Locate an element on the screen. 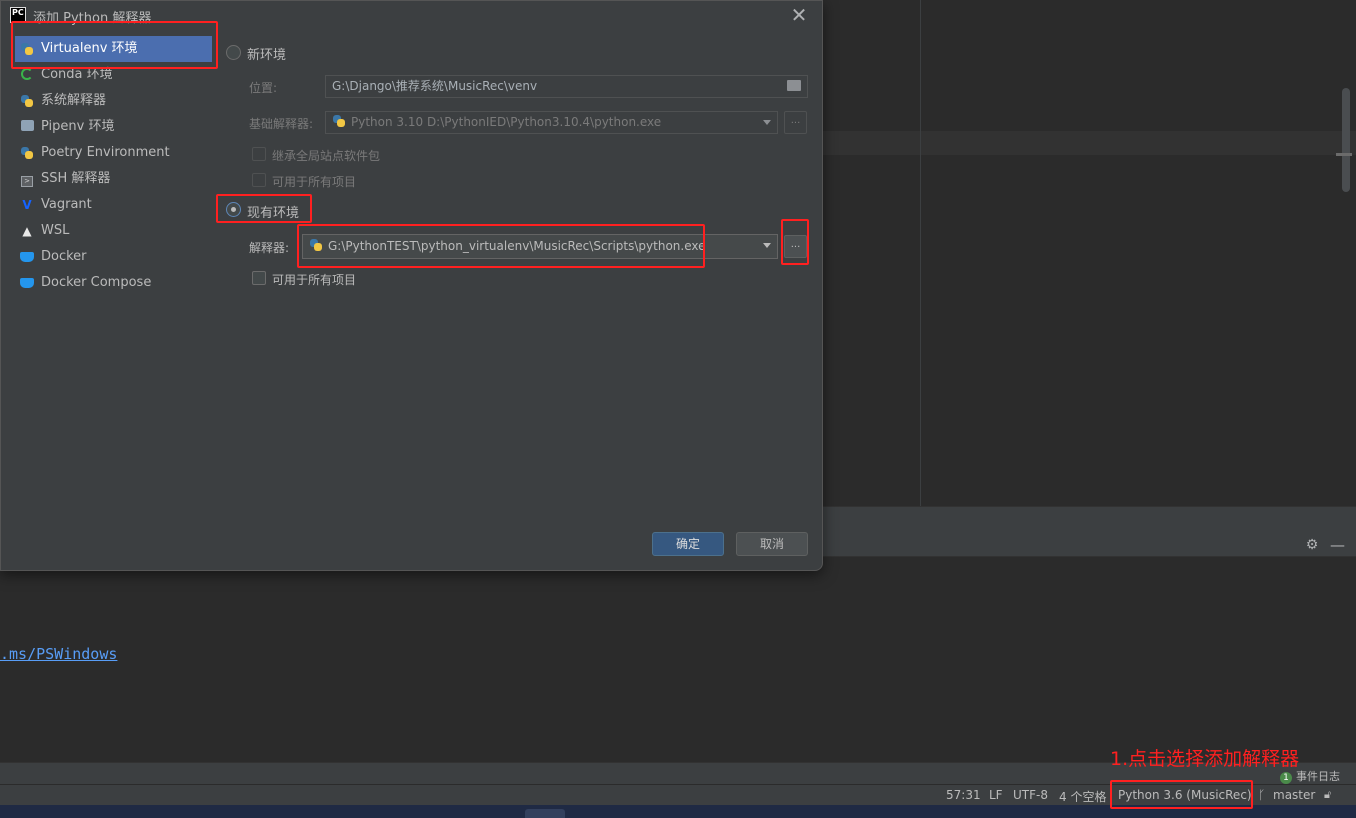 The height and width of the screenshot is (818, 1356). poetry-icon is located at coordinates (27, 153).